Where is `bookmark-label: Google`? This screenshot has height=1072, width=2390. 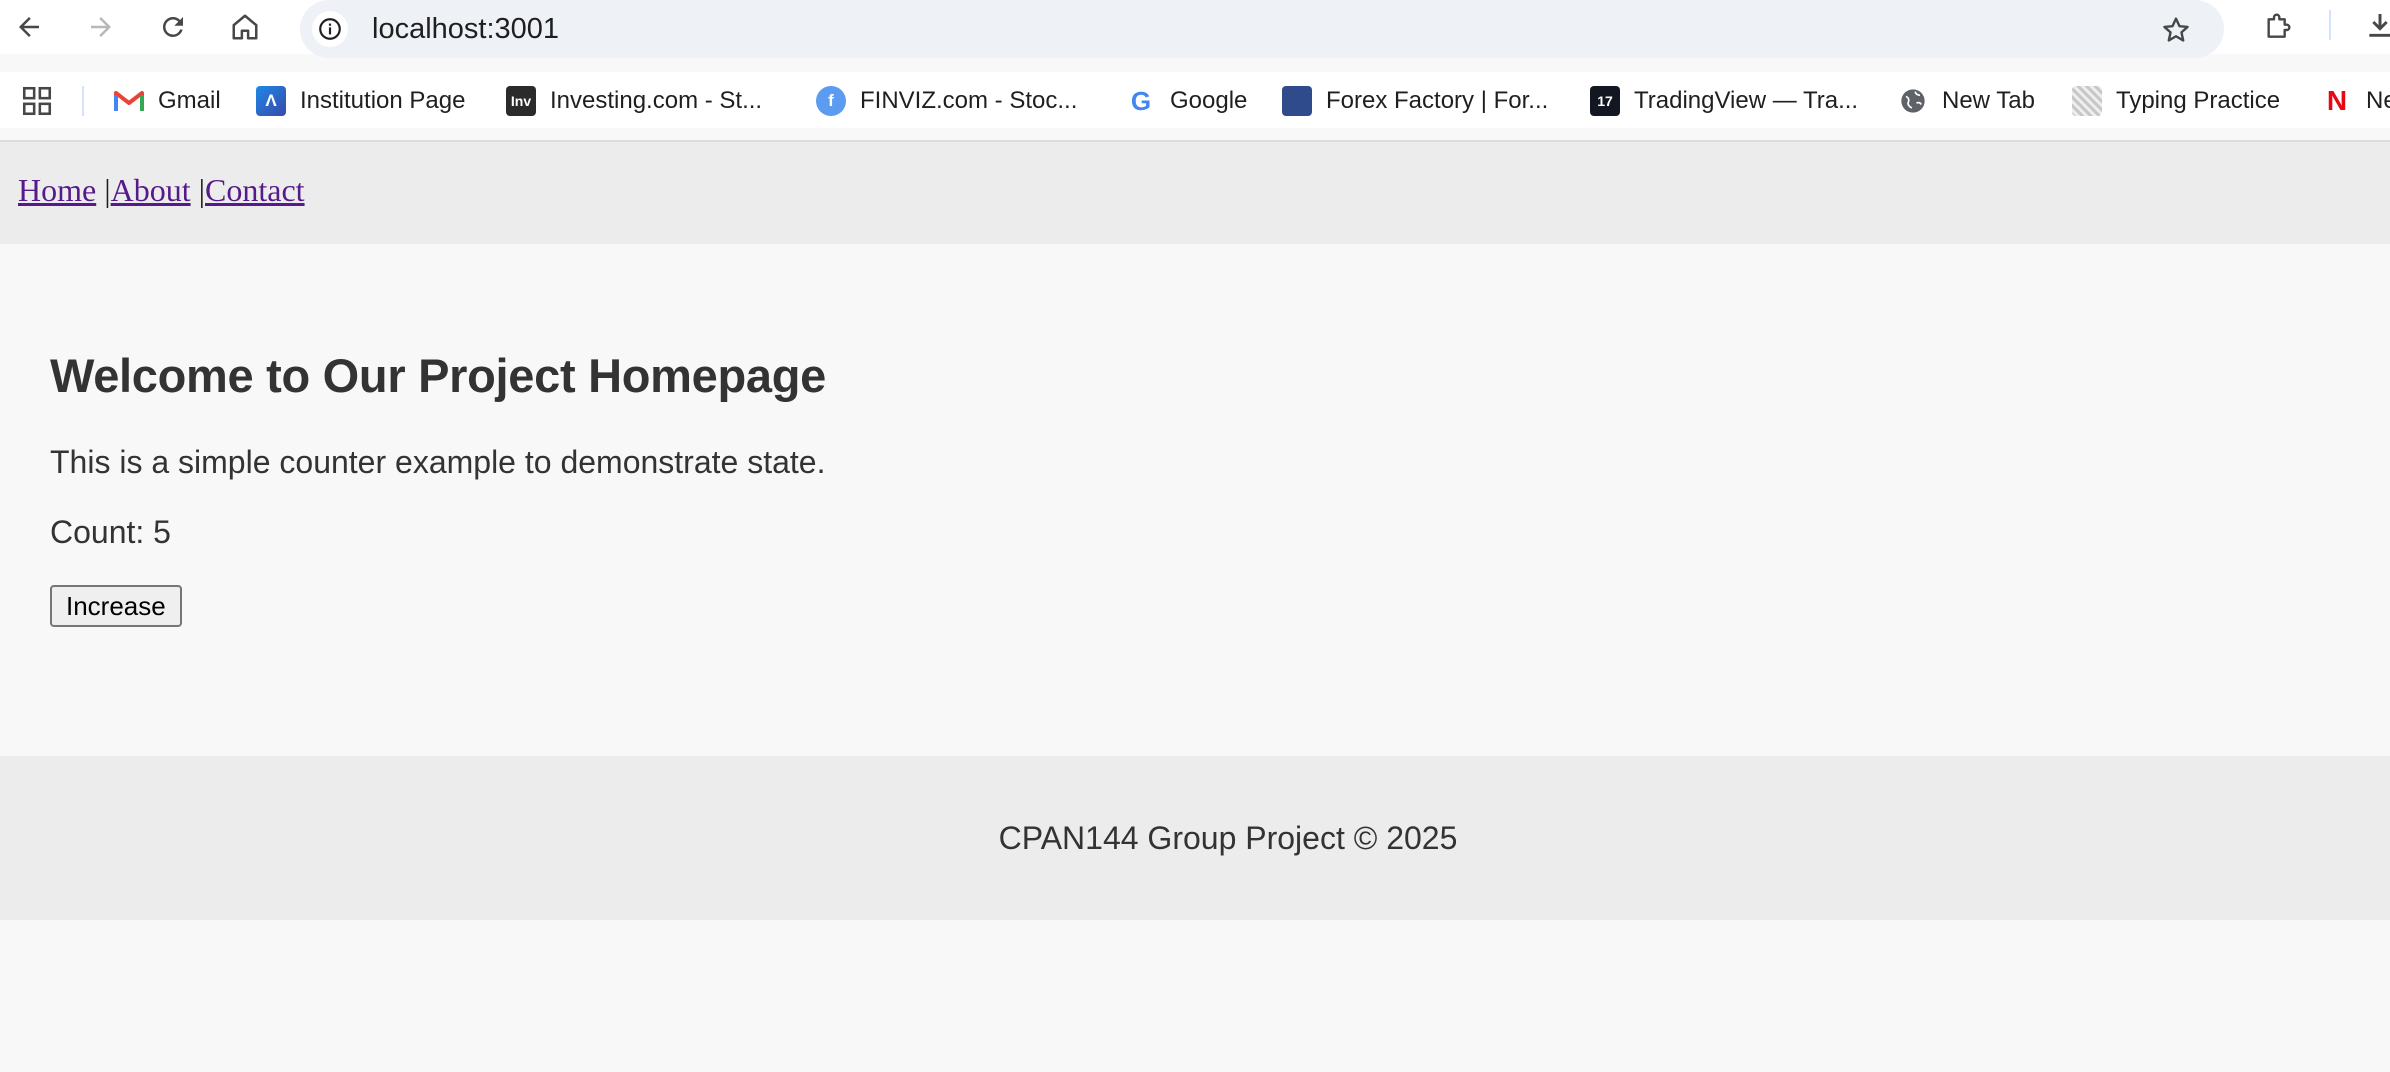
bookmark-label: Google is located at coordinates (1209, 100).